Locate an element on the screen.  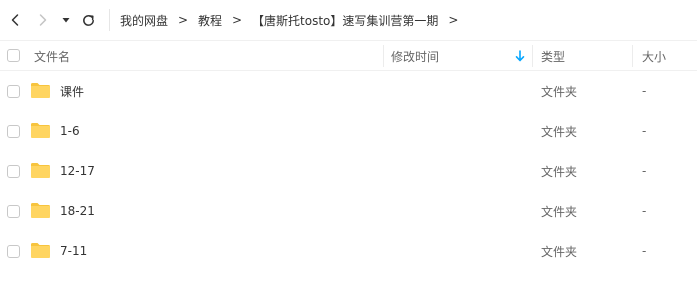
file-name: 1-6 is located at coordinates (70, 131).